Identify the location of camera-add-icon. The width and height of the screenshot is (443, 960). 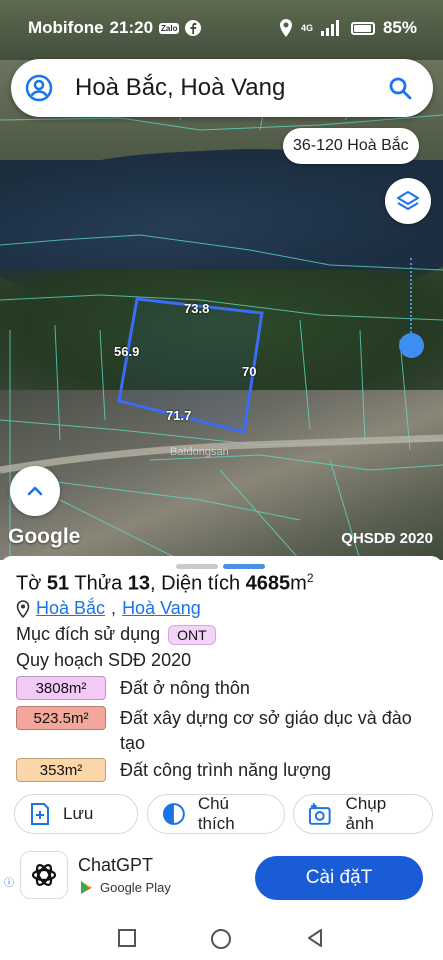
(319, 814).